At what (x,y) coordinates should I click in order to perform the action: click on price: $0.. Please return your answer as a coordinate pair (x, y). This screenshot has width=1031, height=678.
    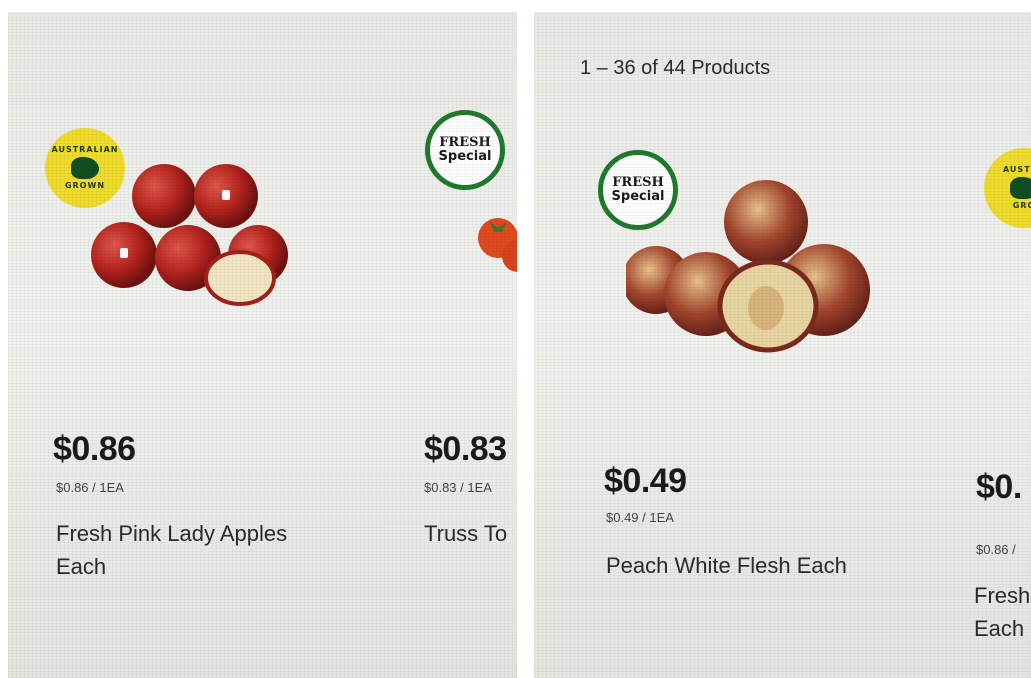
    Looking at the image, I should click on (999, 487).